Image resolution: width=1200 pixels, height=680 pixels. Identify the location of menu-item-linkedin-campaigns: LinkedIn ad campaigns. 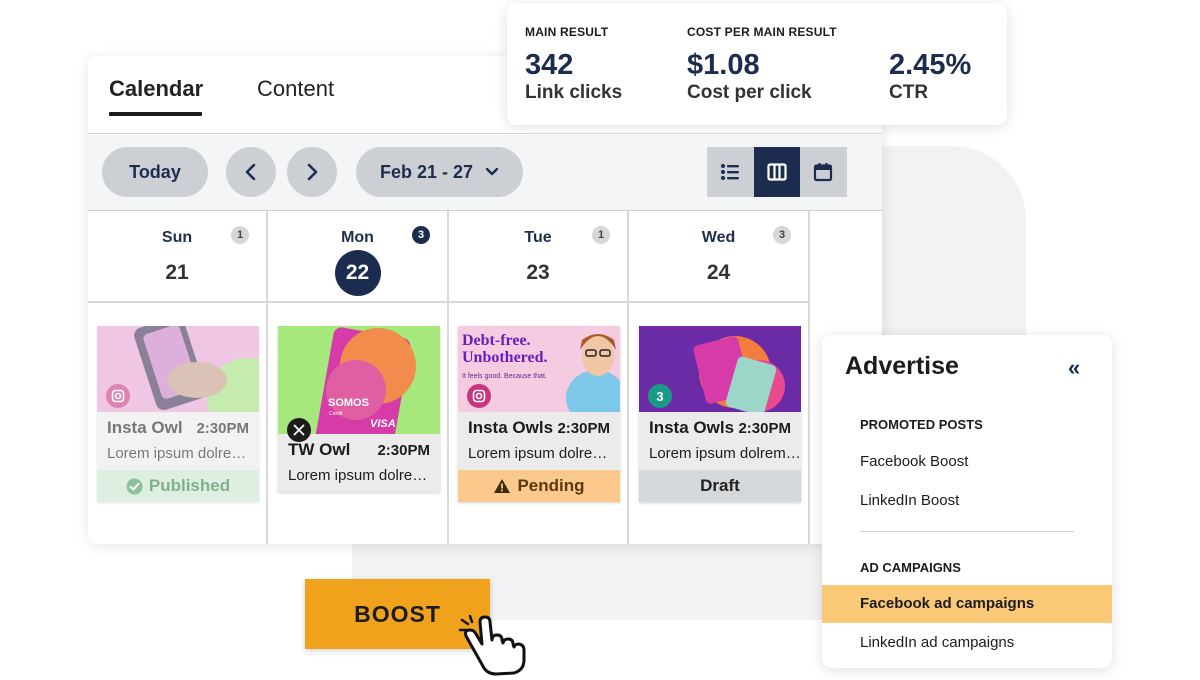
(967, 643).